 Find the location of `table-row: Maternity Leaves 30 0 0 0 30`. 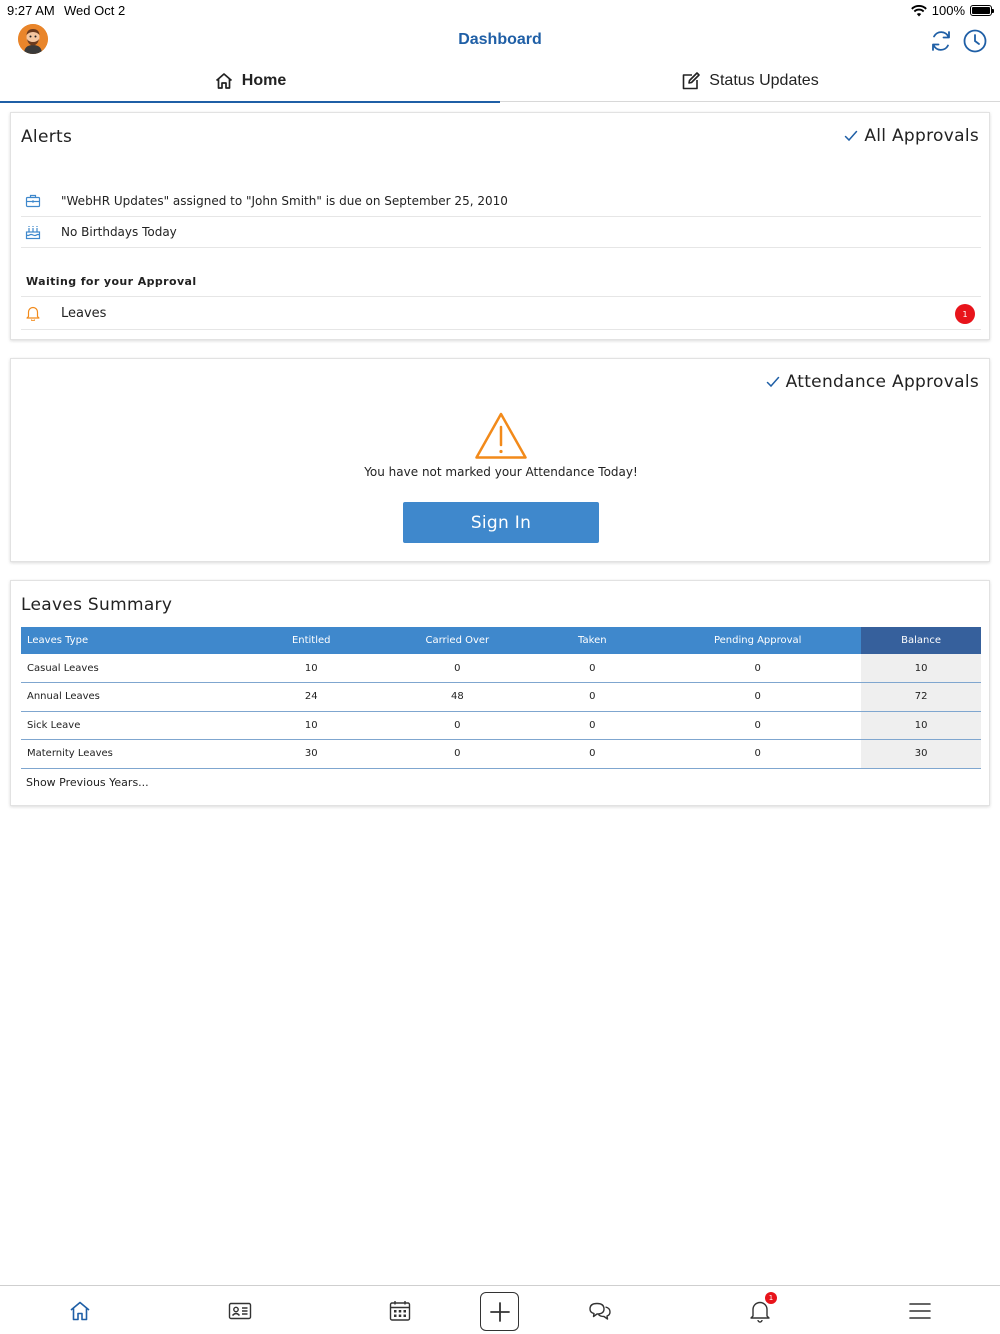

table-row: Maternity Leaves 30 0 0 0 30 is located at coordinates (501, 754).